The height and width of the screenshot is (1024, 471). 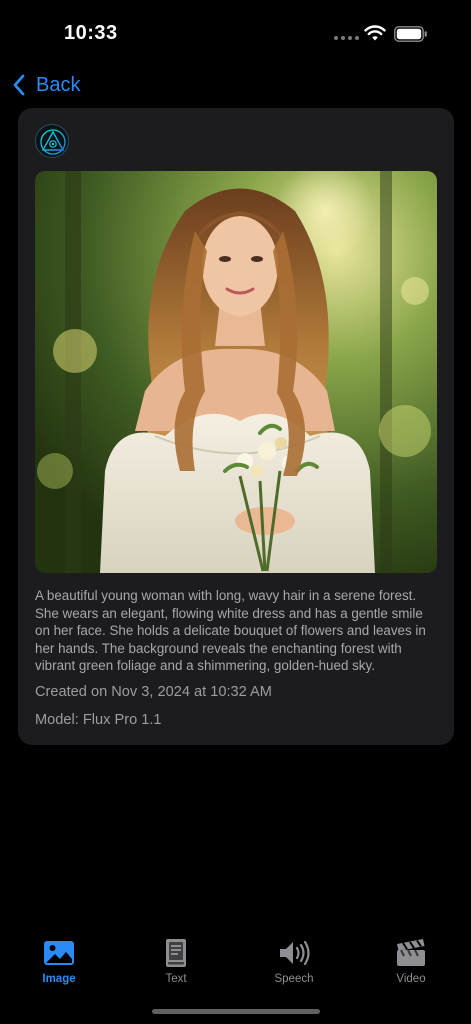 What do you see at coordinates (410, 34) in the screenshot?
I see `battery-icon` at bounding box center [410, 34].